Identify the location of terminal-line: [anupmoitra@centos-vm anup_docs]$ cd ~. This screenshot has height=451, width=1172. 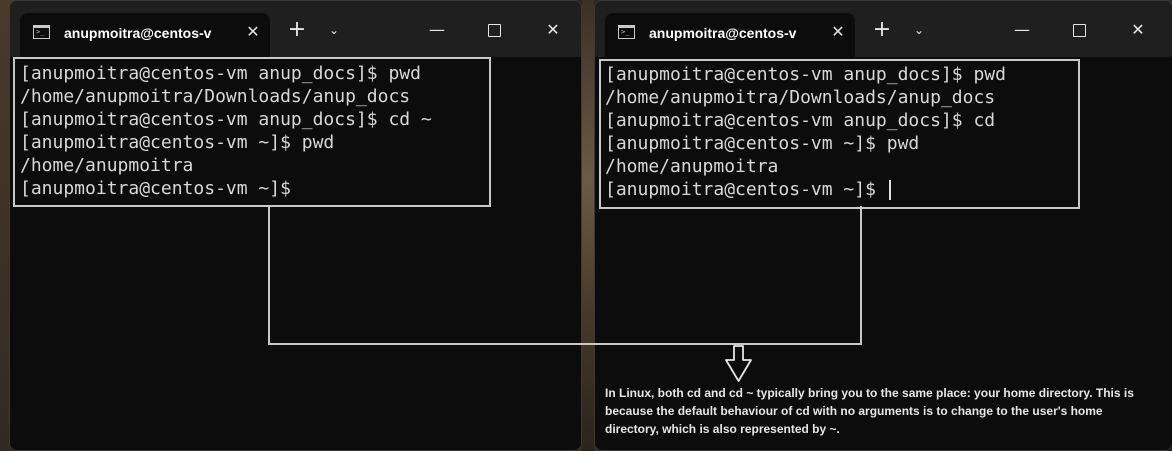
(226, 119).